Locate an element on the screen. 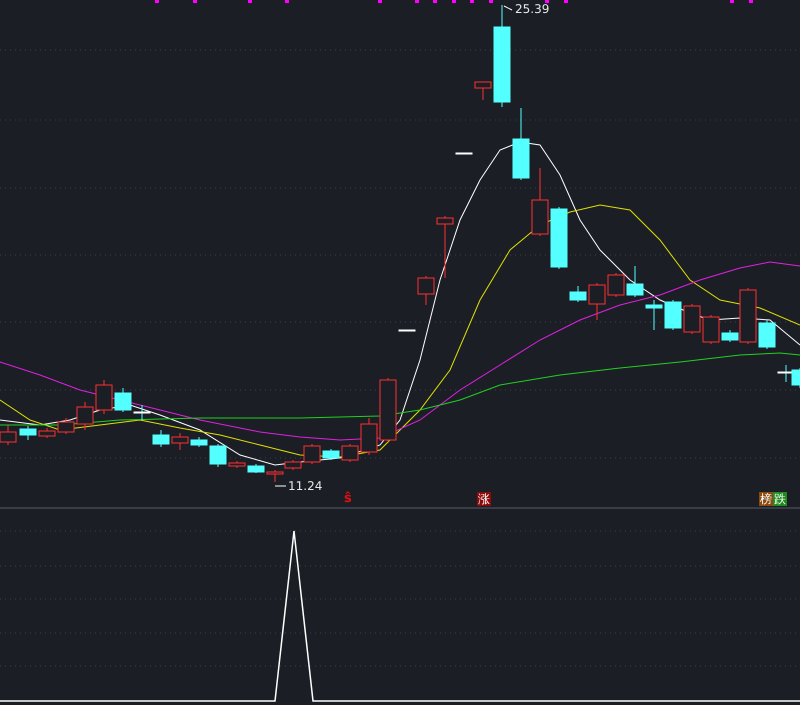 The height and width of the screenshot is (705, 800). signal-badge: 涨 is located at coordinates (484, 499).